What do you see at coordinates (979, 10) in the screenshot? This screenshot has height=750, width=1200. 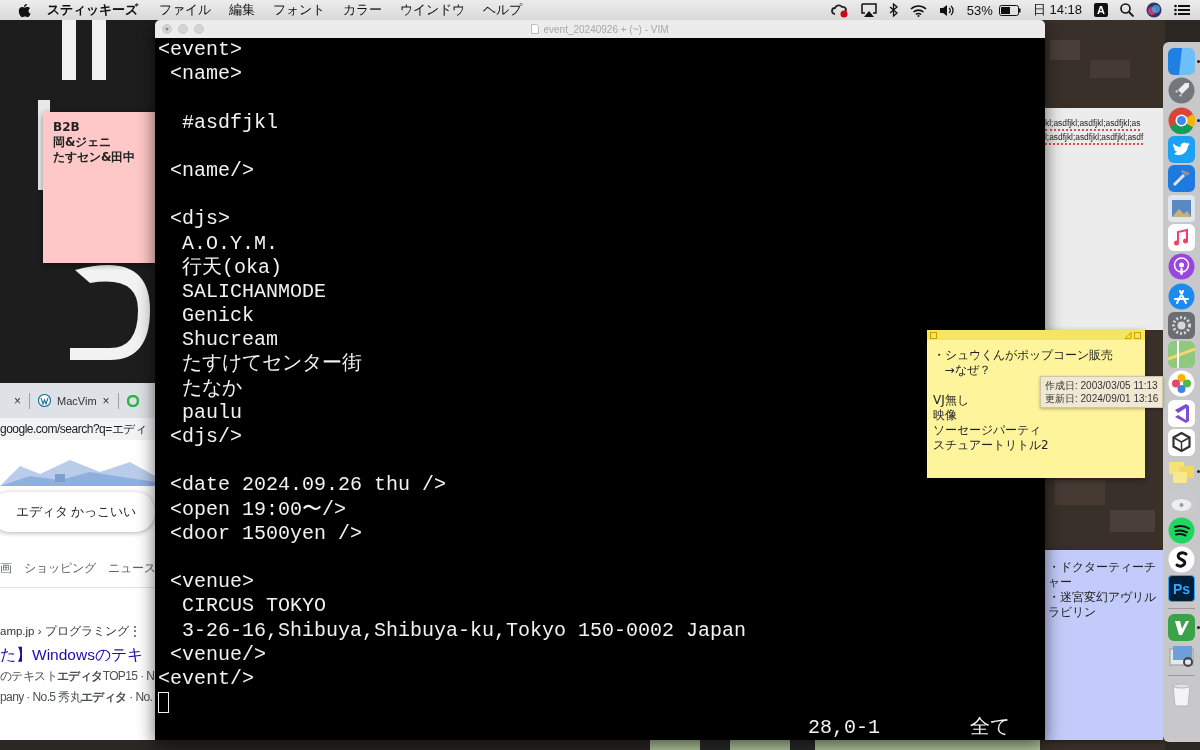 I see `battery-percent: 53%` at bounding box center [979, 10].